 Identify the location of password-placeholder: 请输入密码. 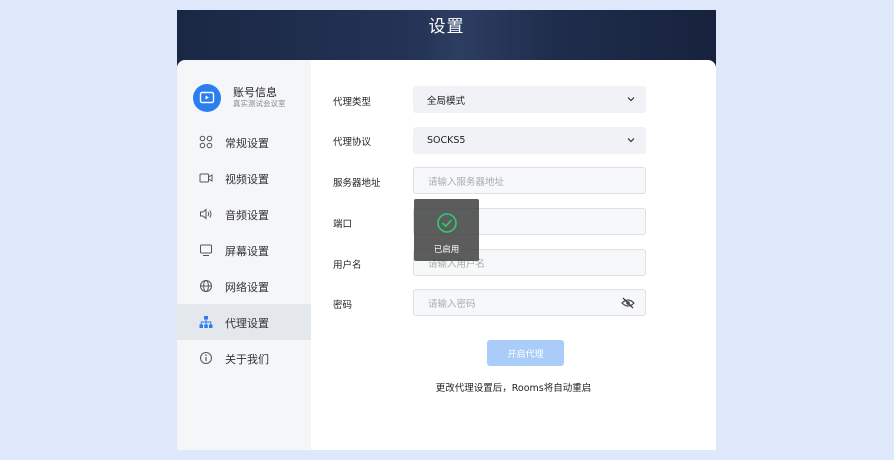
(452, 304).